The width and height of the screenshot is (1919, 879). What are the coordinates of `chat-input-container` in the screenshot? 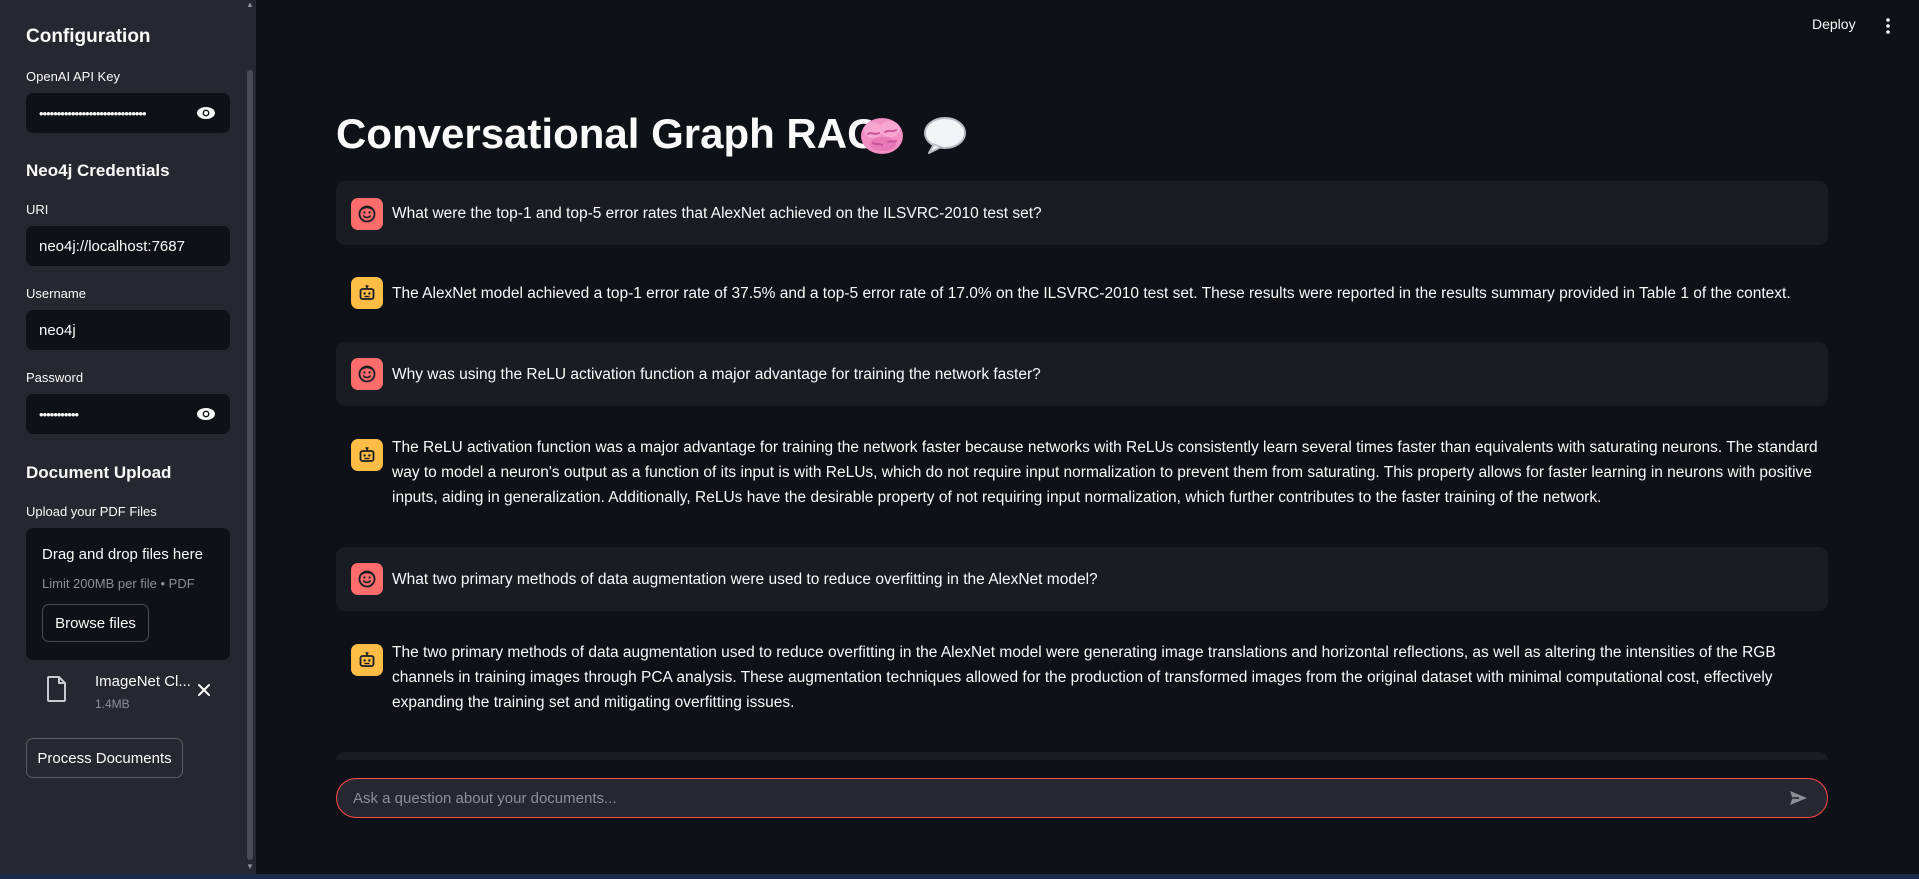 It's located at (1082, 798).